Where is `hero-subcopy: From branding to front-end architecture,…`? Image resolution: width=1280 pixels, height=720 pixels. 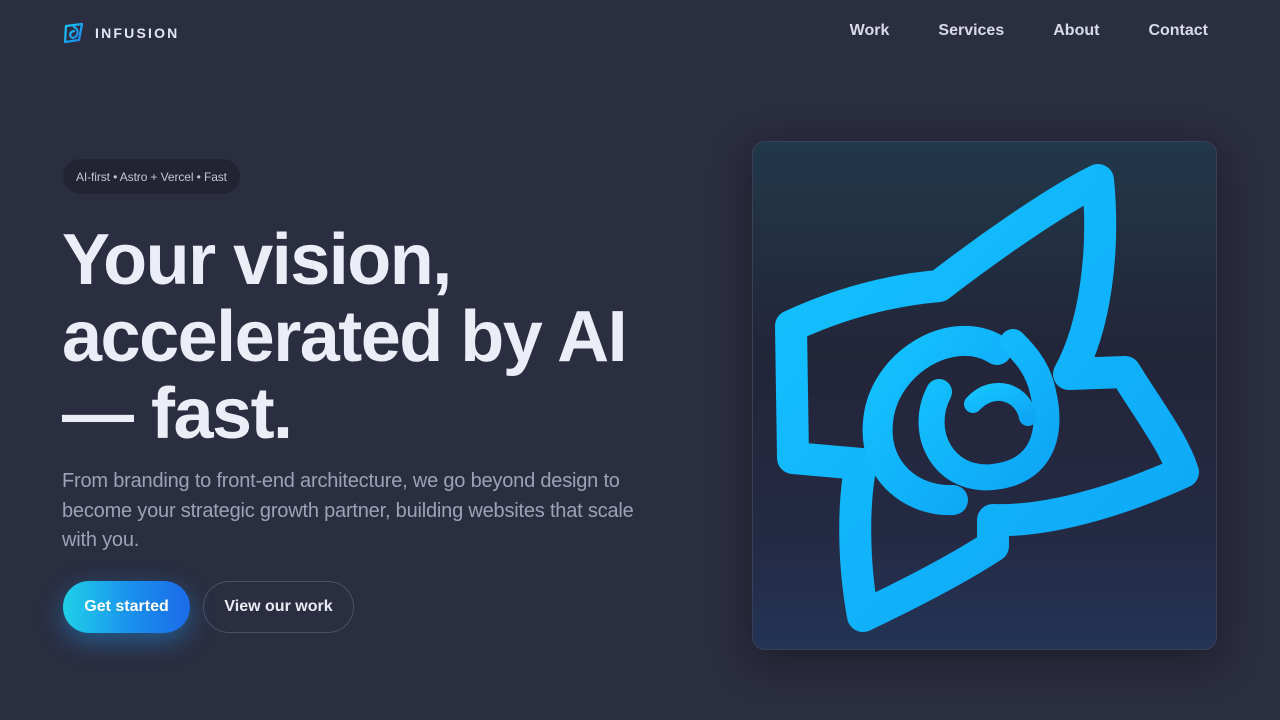 hero-subcopy: From branding to front-end architecture,… is located at coordinates (348, 510).